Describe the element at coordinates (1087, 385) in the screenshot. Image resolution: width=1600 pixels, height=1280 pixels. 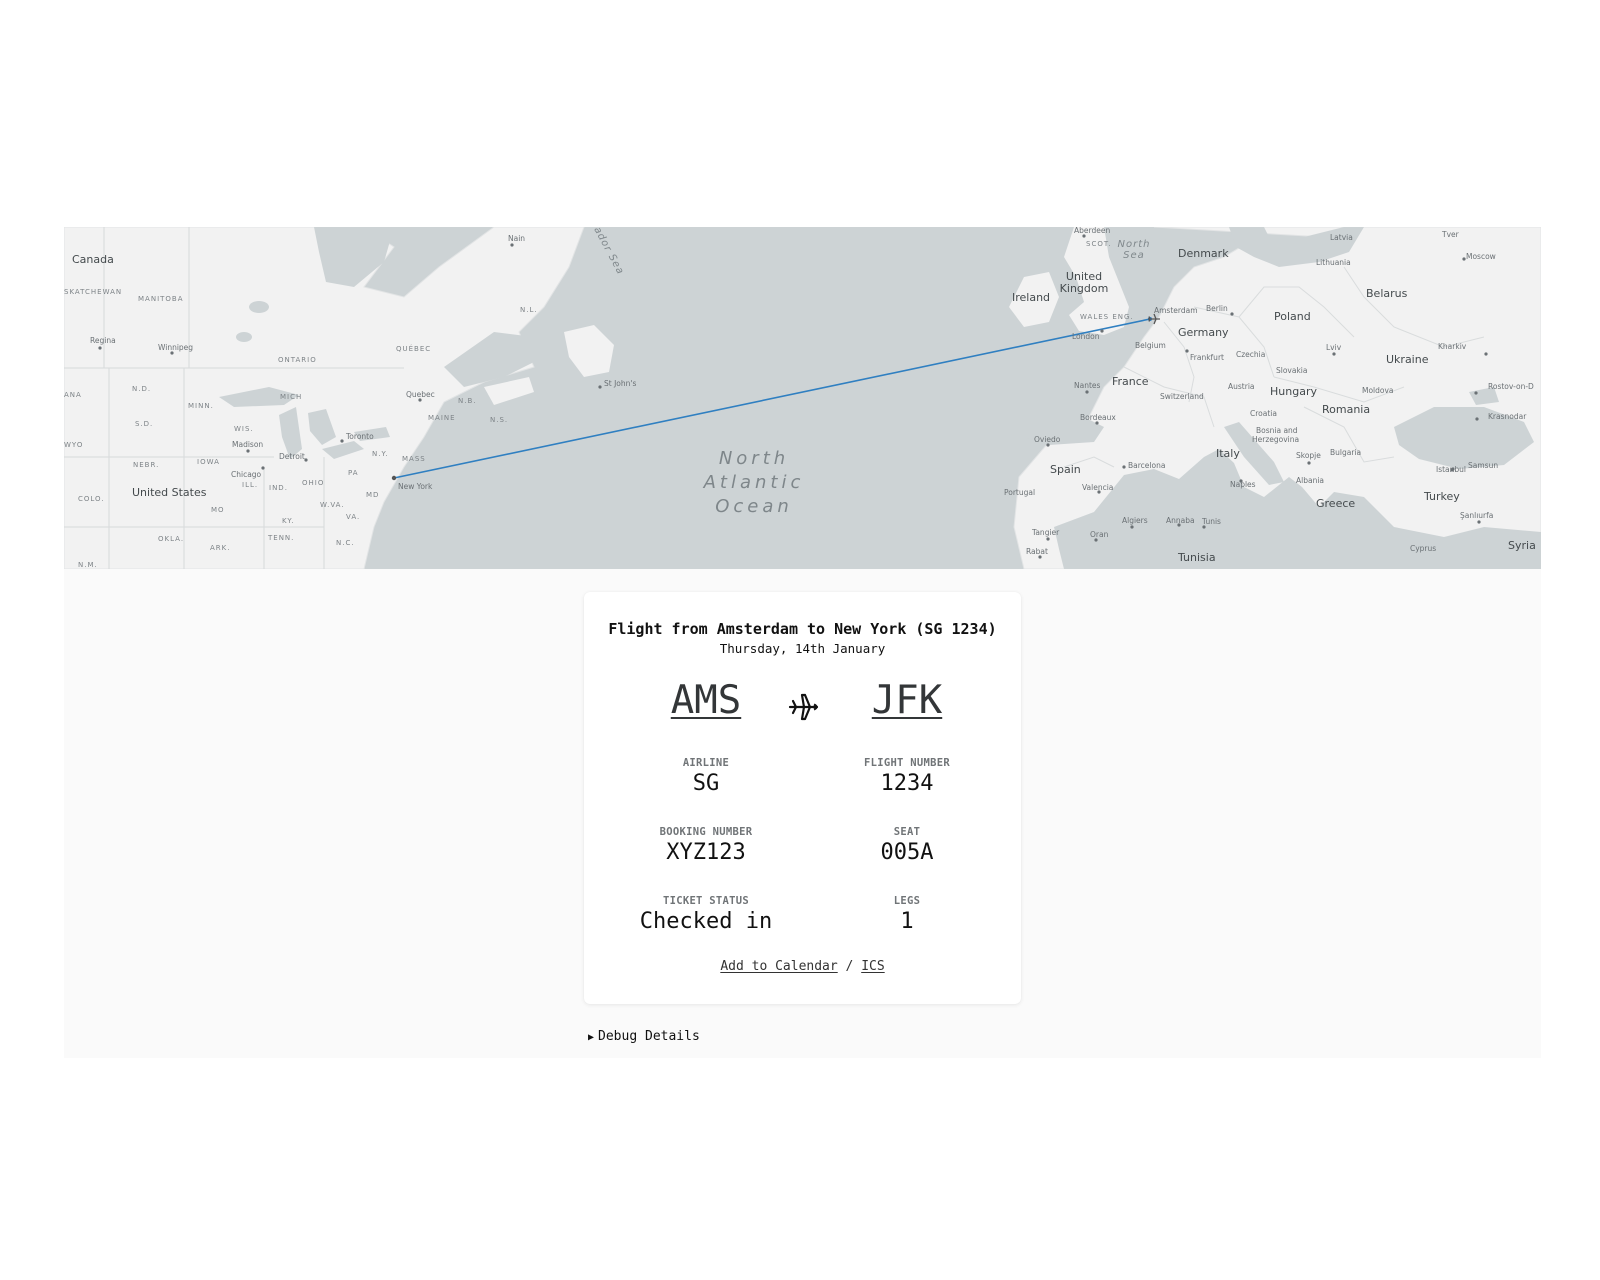
I see `label-nantes: Nantes` at that location.